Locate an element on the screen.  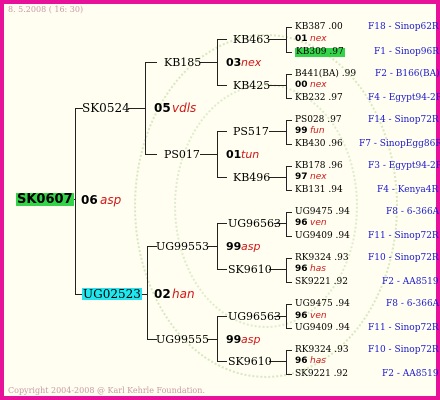
gen4-year: 97 is located at coordinates (301, 177).